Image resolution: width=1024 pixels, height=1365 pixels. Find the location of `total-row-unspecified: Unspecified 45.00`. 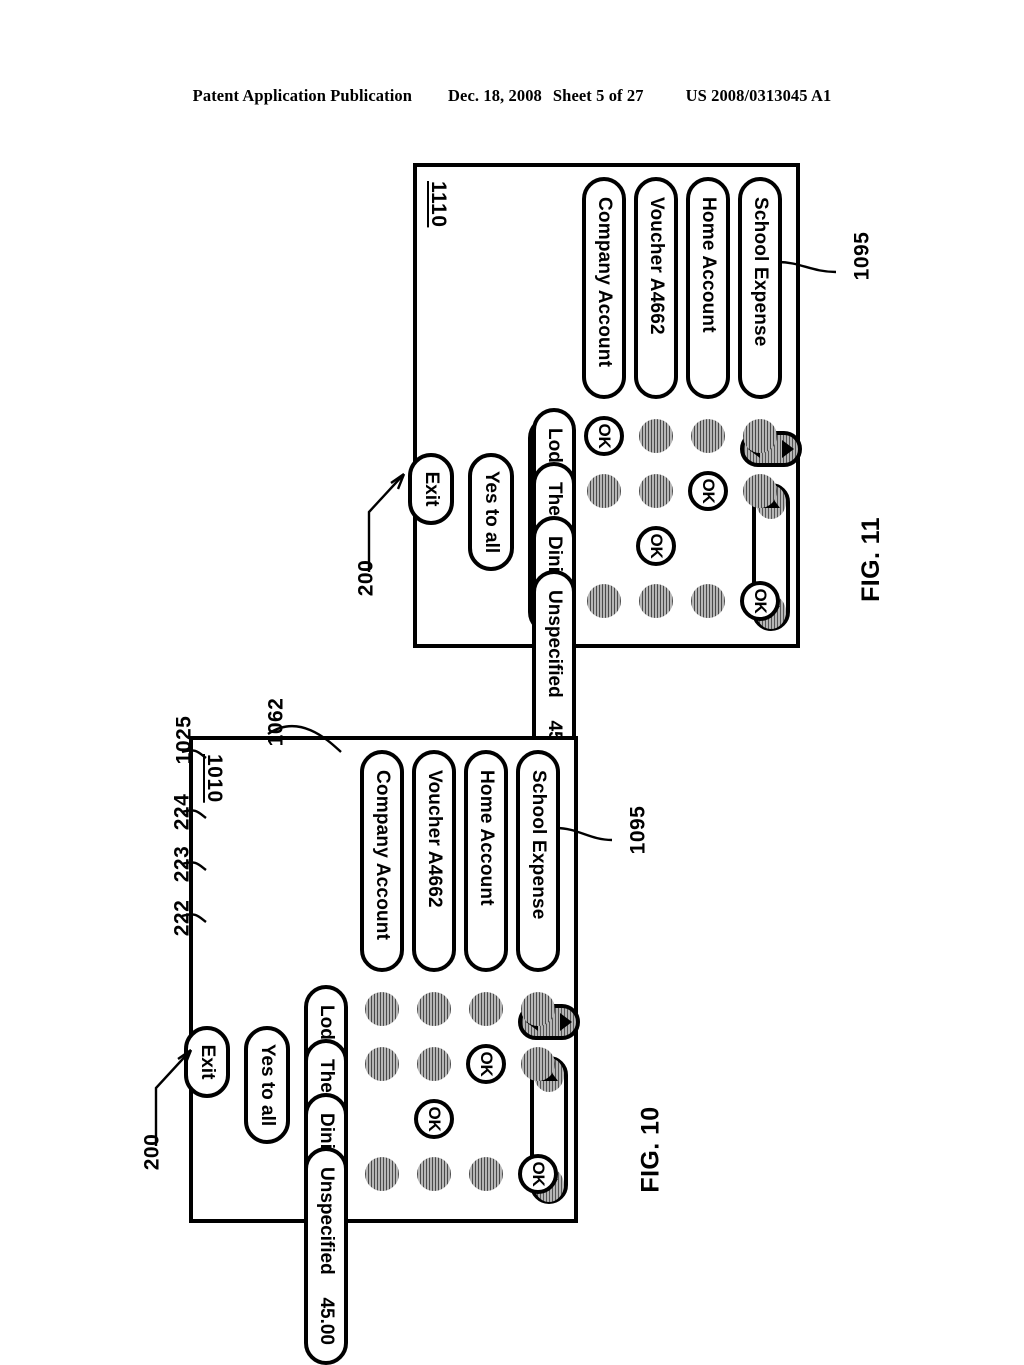

total-row-unspecified: Unspecified 45.00 is located at coordinates (326, 1256).